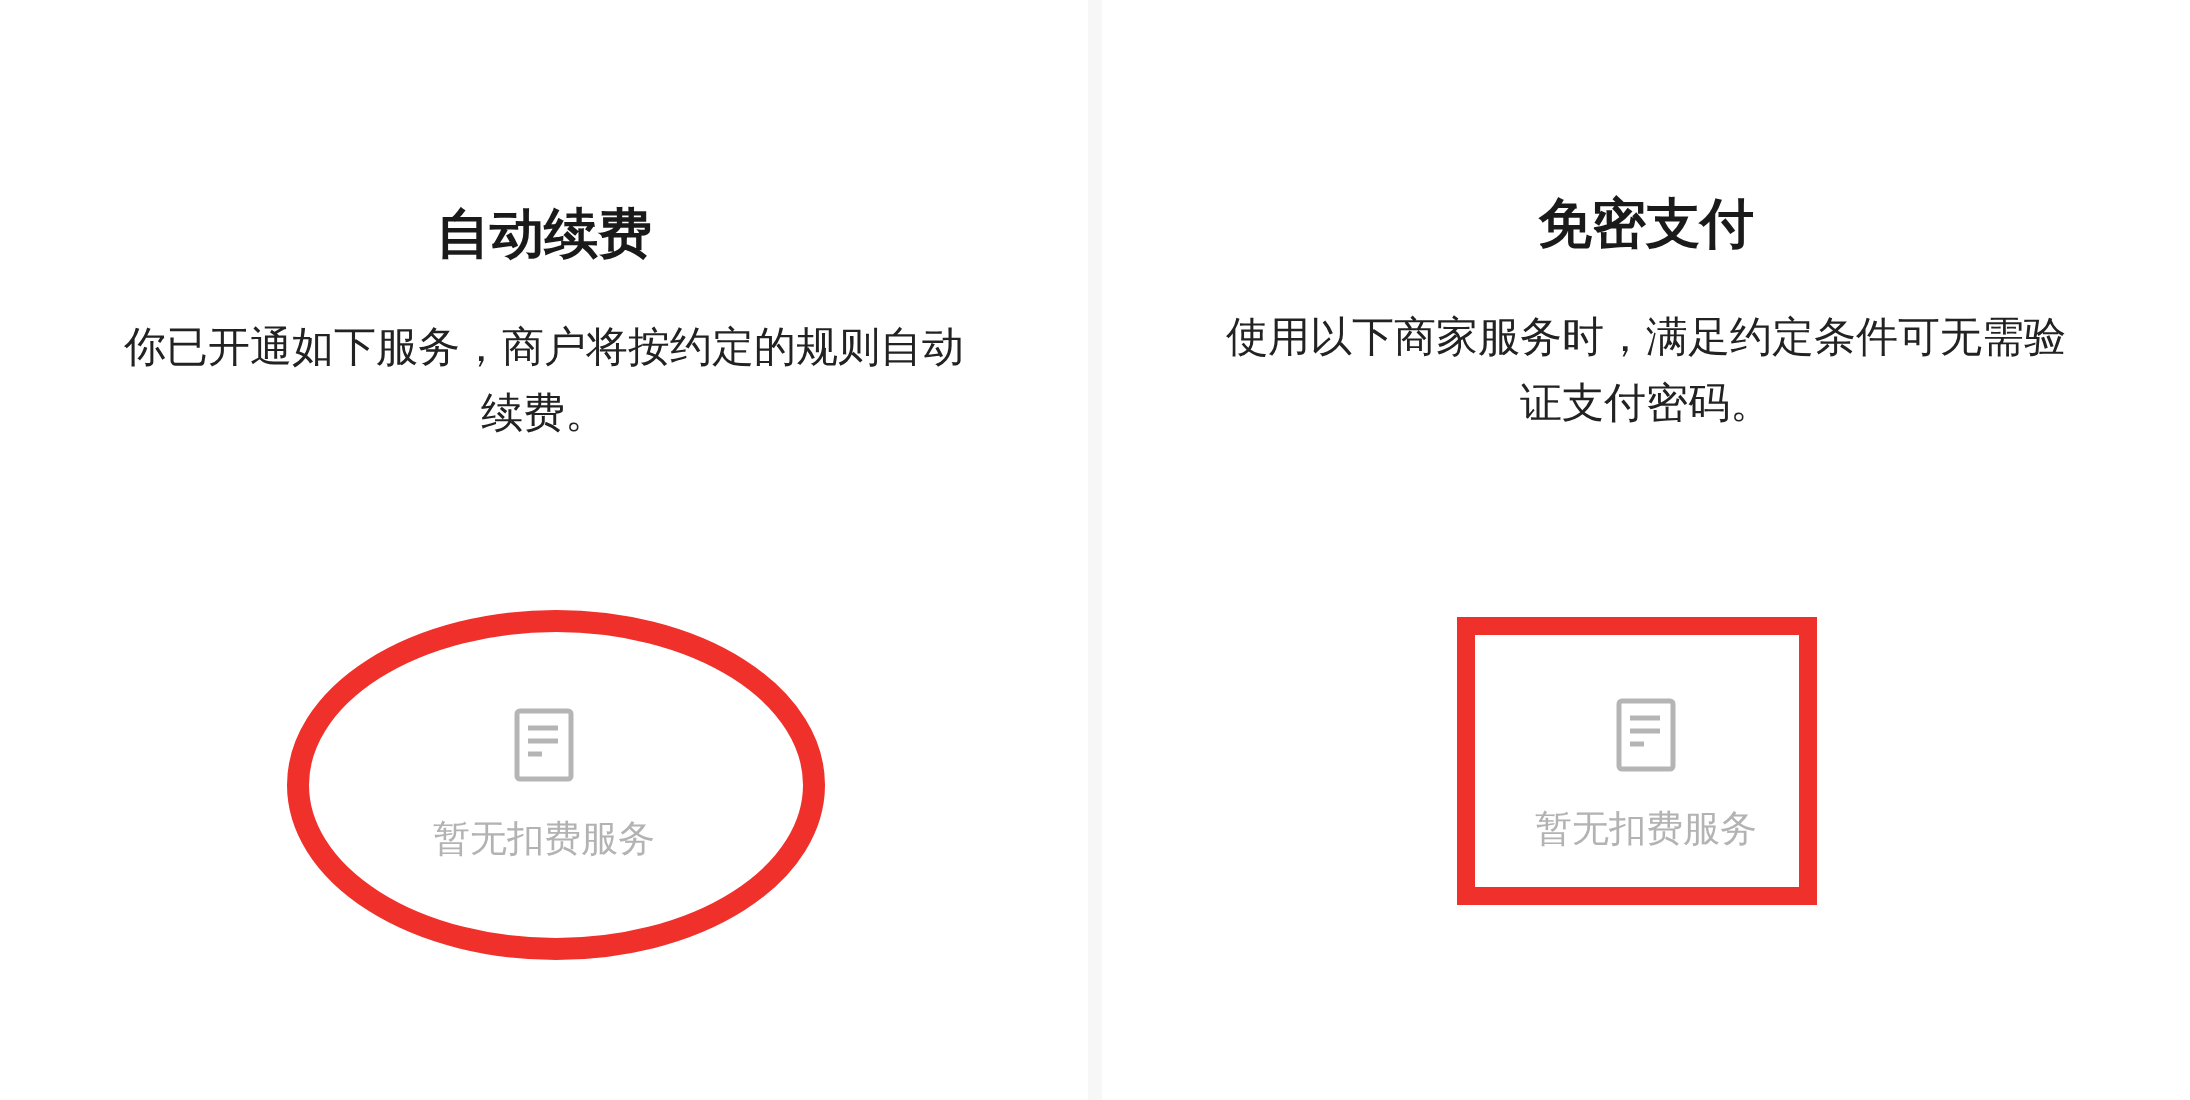 Image resolution: width=2190 pixels, height=1100 pixels. Describe the element at coordinates (544, 234) in the screenshot. I see `panel-title: 自动续费` at that location.